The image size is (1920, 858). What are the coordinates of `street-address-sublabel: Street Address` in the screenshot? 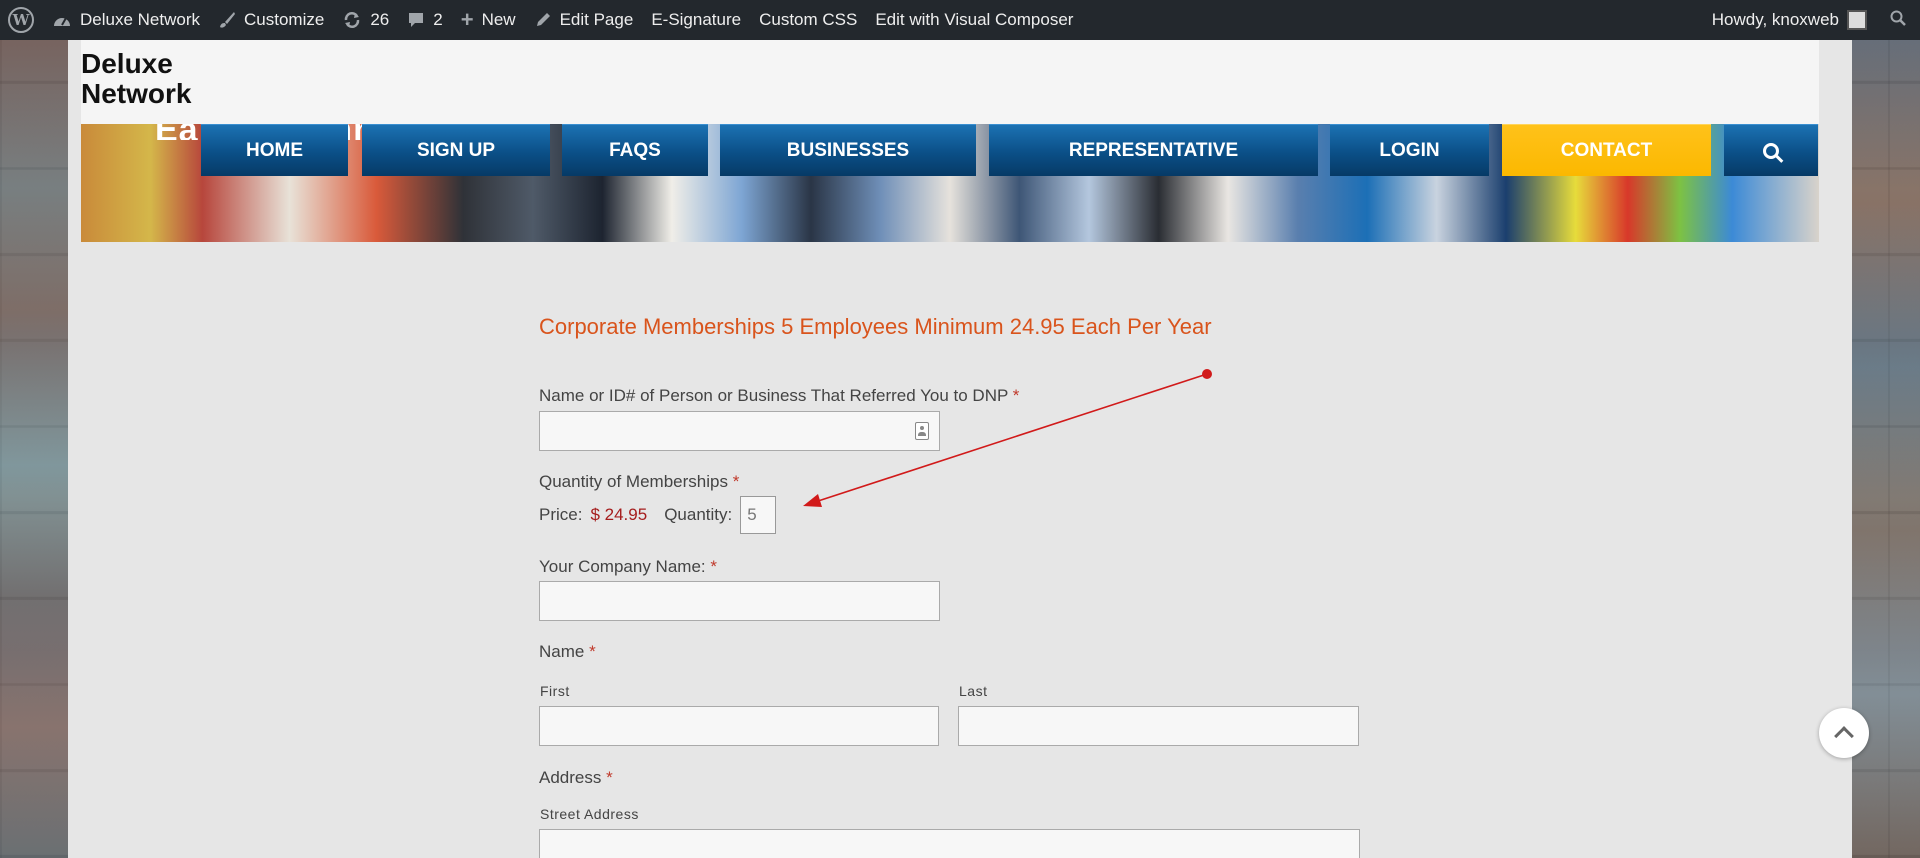 It's located at (589, 814).